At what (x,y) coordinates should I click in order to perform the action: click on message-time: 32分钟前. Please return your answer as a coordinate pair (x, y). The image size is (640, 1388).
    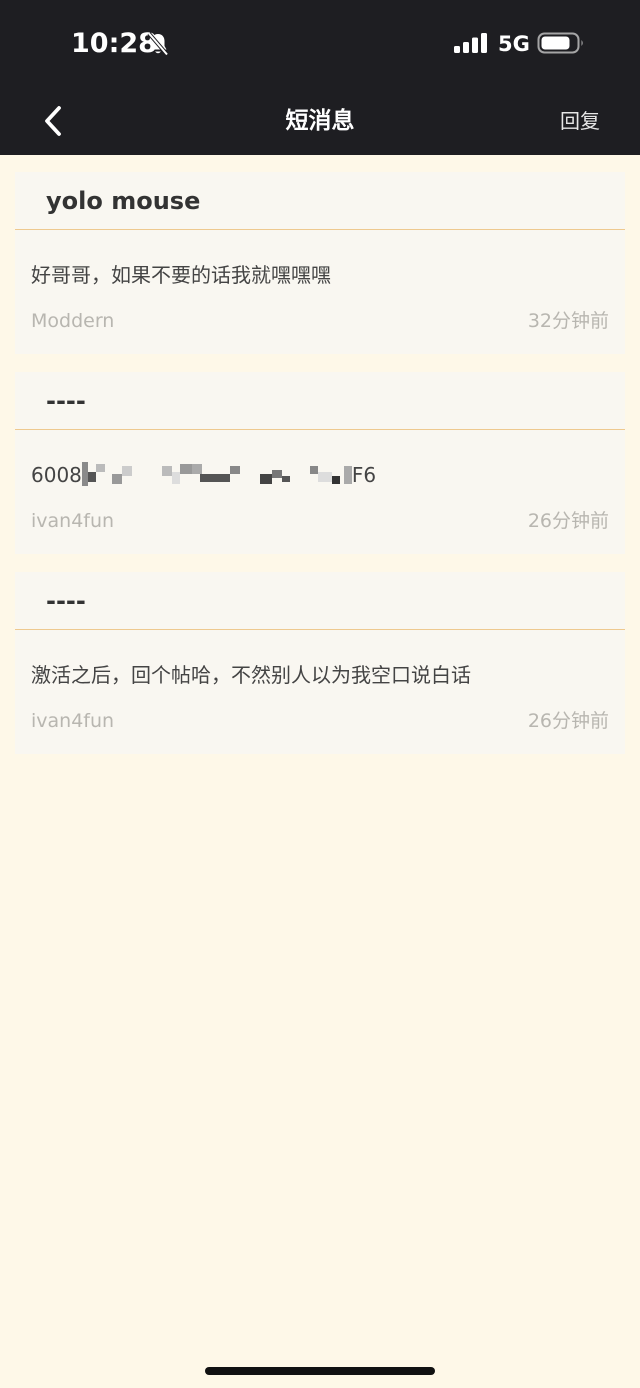
    Looking at the image, I should click on (568, 321).